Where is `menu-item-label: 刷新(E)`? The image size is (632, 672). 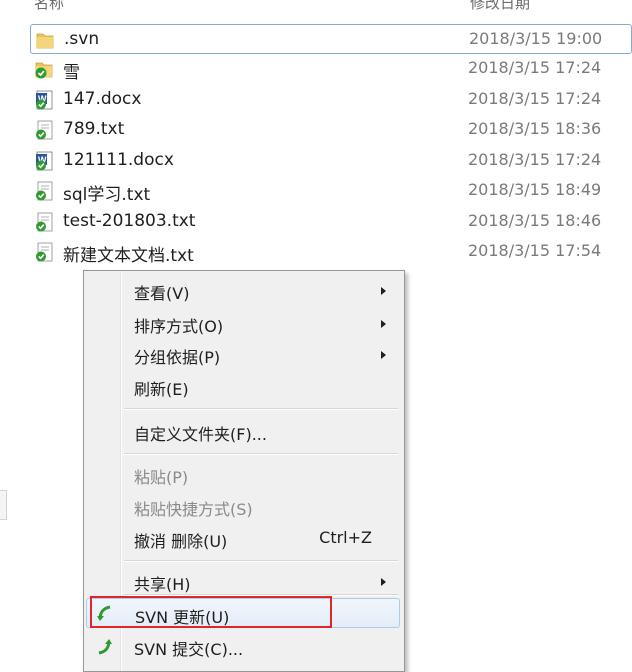
menu-item-label: 刷新(E) is located at coordinates (161, 389).